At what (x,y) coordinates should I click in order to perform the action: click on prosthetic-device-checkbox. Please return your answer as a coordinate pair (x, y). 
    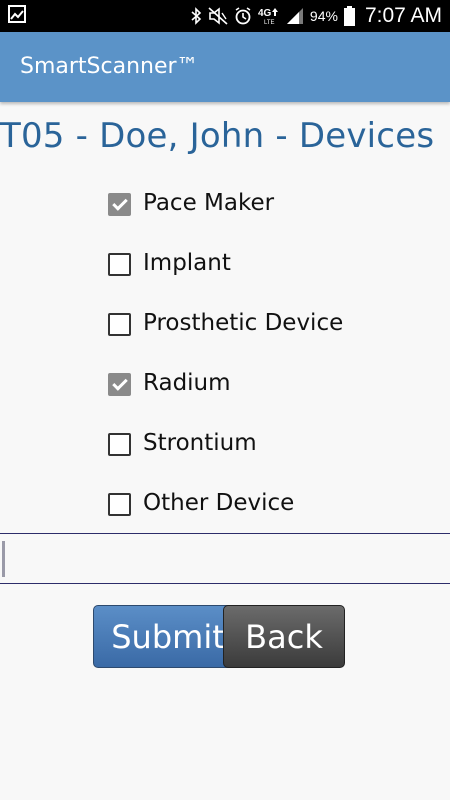
    Looking at the image, I should click on (119, 324).